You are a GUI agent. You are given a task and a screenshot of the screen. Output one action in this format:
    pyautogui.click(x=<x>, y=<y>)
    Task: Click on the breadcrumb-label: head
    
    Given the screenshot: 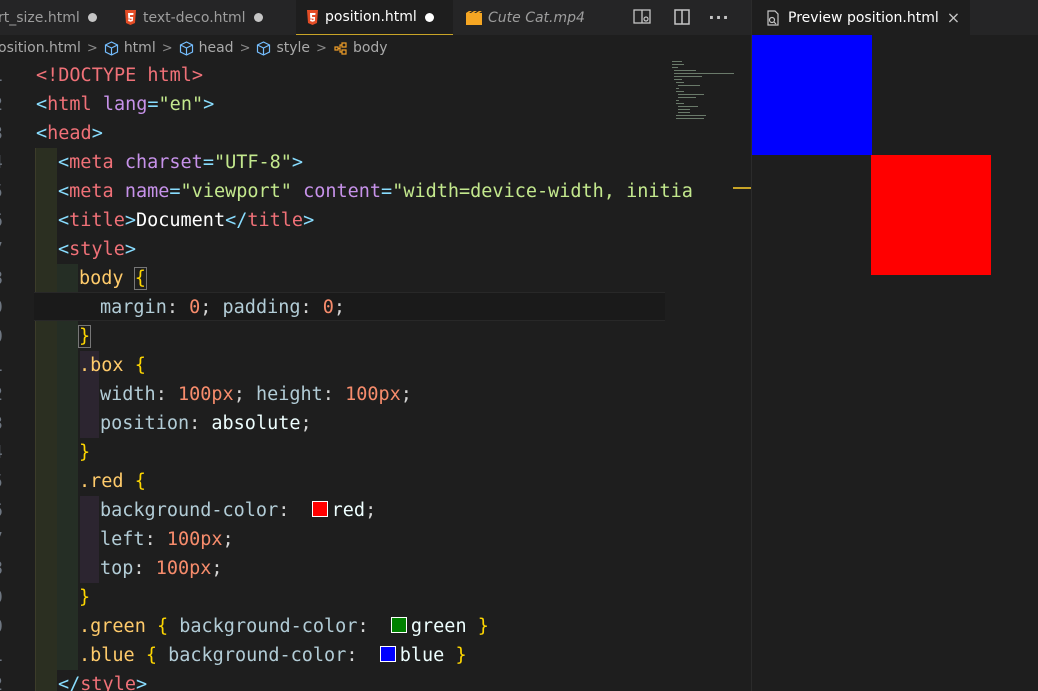 What is the action you would take?
    pyautogui.click(x=216, y=48)
    